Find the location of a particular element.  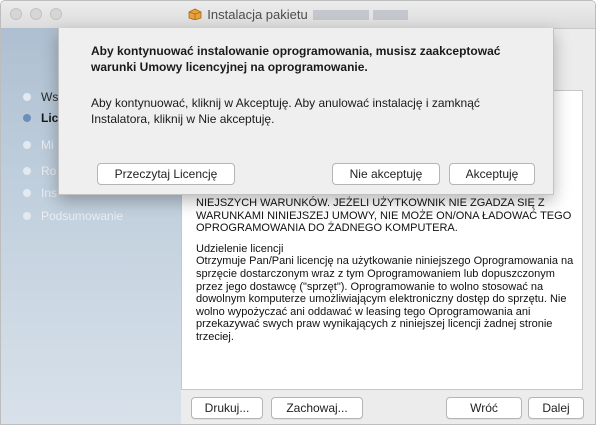

sidebar-item-label: Lic is located at coordinates (50, 118).